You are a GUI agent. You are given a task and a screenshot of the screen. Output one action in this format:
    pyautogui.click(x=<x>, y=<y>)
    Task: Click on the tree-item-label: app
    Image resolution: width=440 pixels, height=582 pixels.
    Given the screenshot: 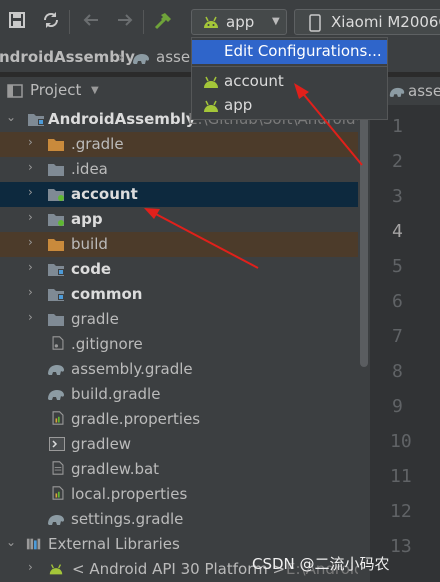 What is the action you would take?
    pyautogui.click(x=87, y=219)
    